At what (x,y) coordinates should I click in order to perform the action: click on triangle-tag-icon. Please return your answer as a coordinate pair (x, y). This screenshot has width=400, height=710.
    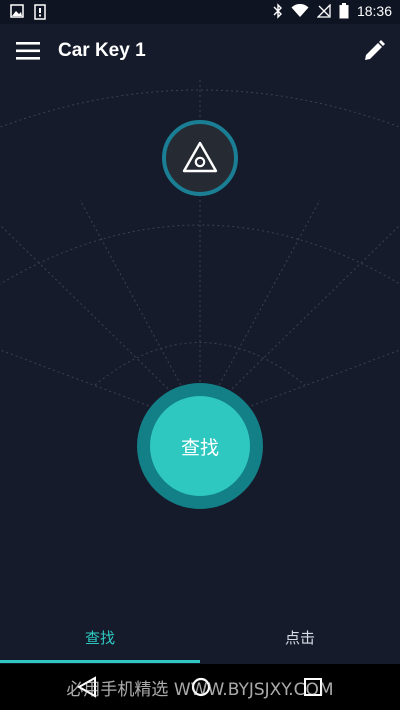
    Looking at the image, I should click on (200, 157).